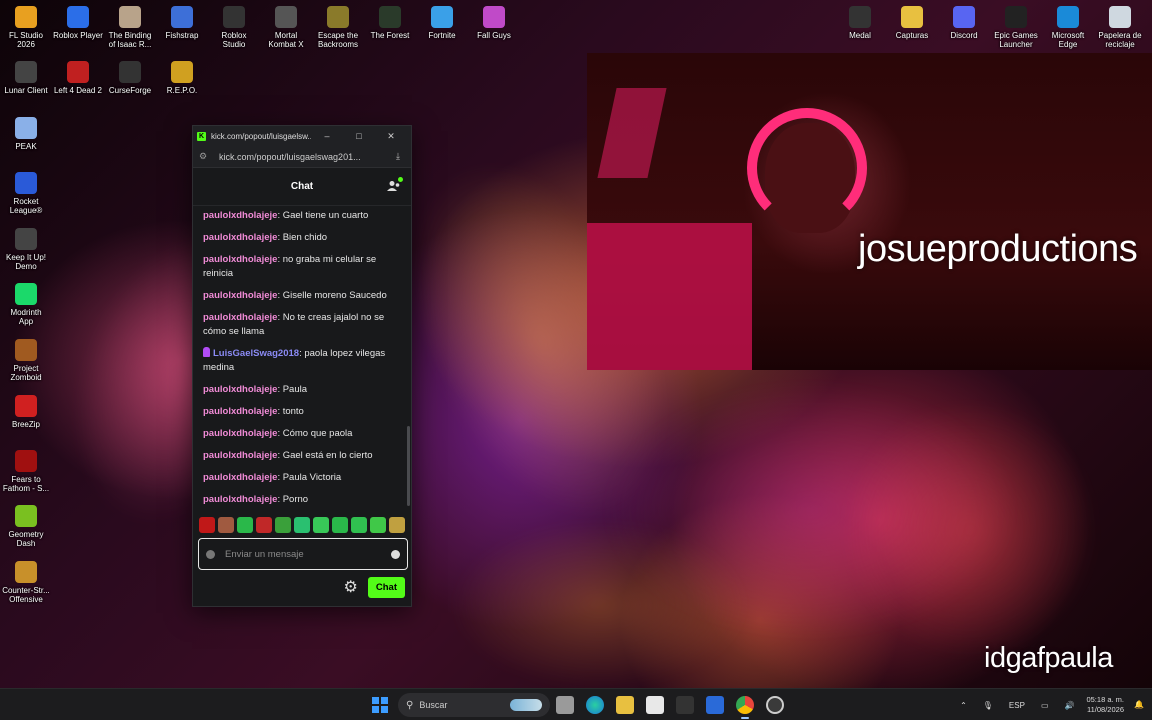 This screenshot has height=720, width=1152. I want to click on desktop-shortcut: Counter-Str... Offensive, so click(28, 582).